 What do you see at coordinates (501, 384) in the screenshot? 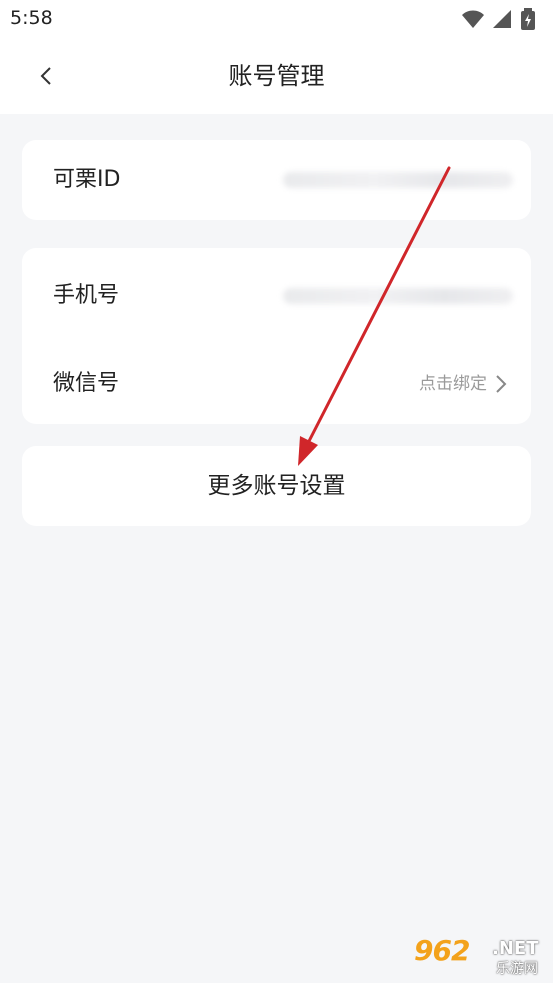
I see `chevron-right-icon` at bounding box center [501, 384].